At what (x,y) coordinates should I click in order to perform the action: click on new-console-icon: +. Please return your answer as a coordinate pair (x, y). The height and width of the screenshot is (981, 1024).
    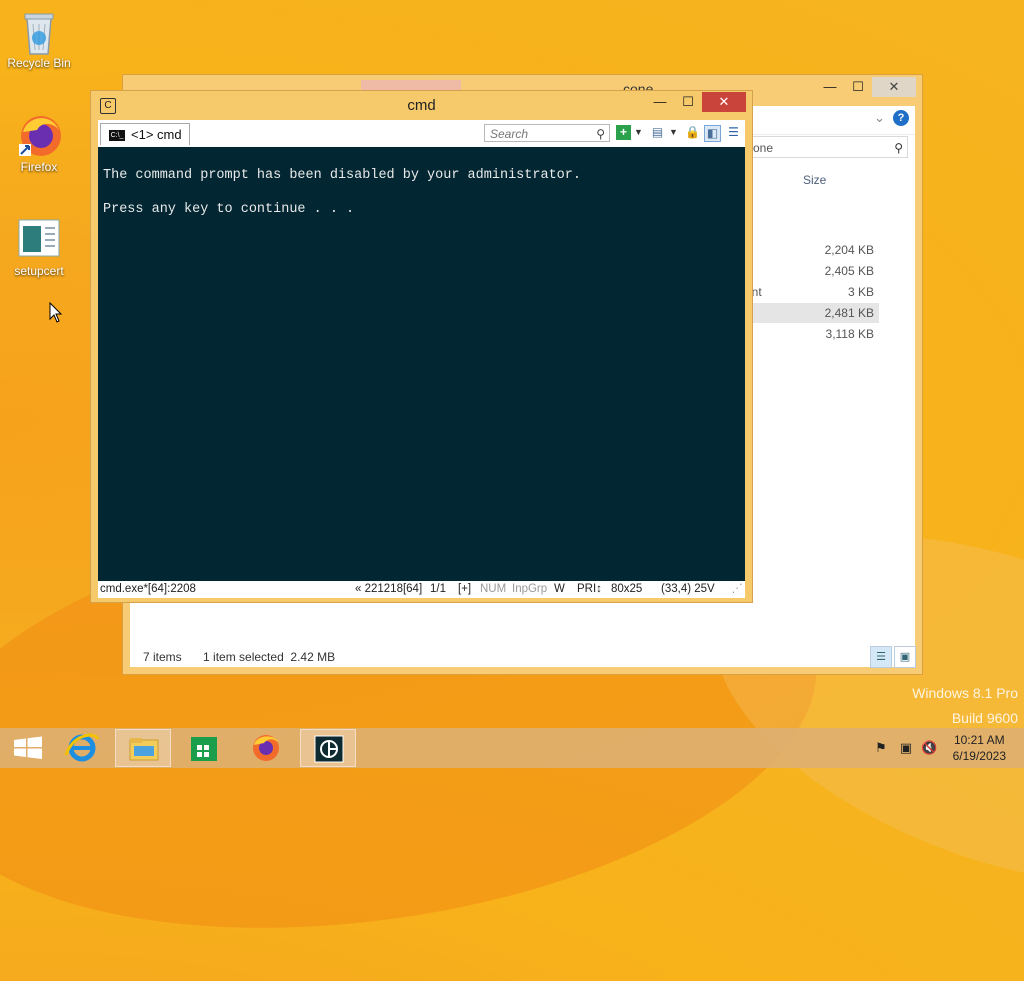
    Looking at the image, I should click on (623, 132).